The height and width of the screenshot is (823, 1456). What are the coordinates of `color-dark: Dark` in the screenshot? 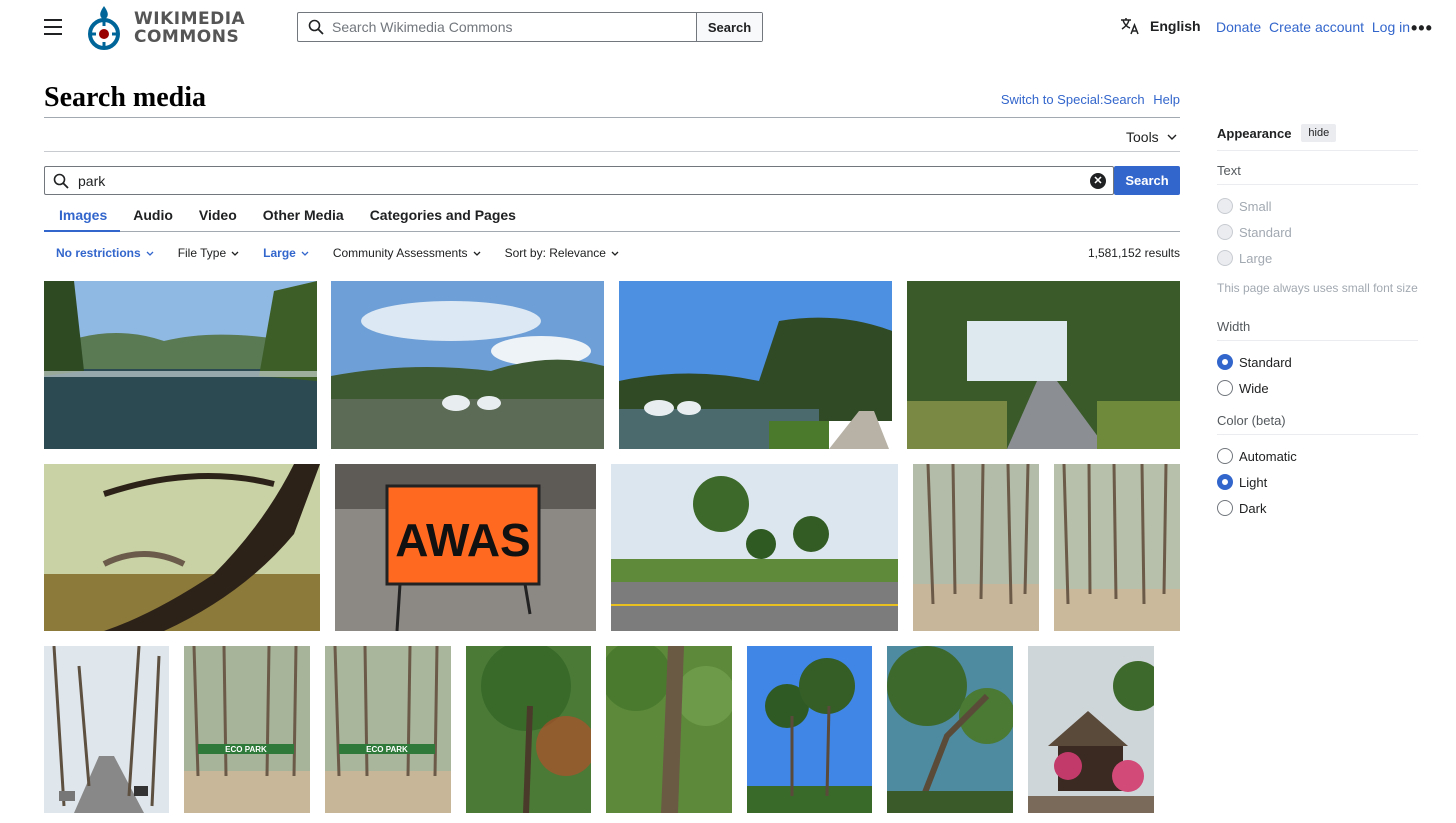 It's located at (1317, 508).